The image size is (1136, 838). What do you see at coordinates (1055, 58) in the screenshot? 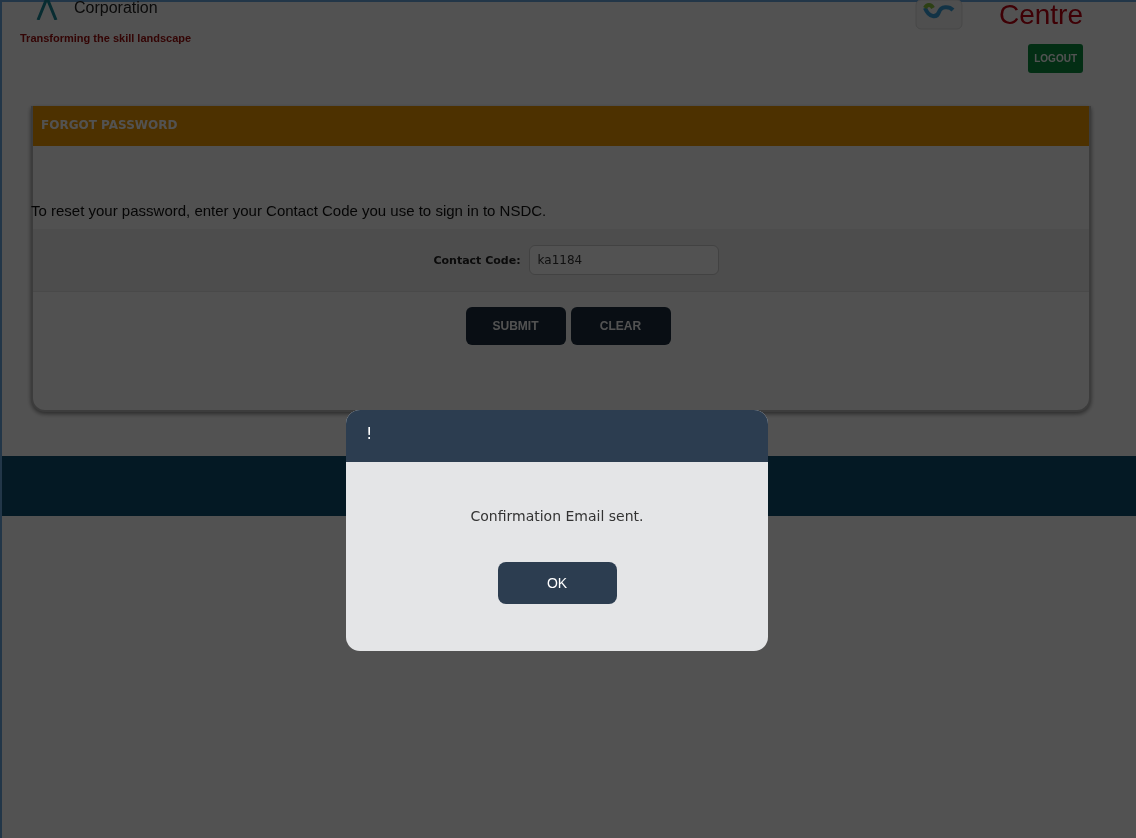
I see `logout-button: LOGOUT` at bounding box center [1055, 58].